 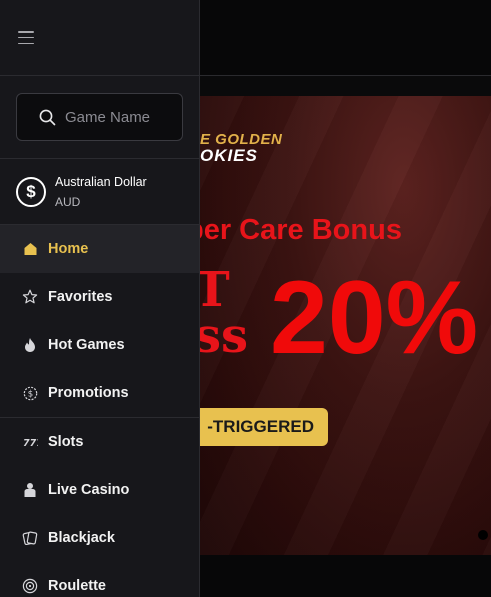 What do you see at coordinates (68, 249) in the screenshot?
I see `menu-item-label: Home` at bounding box center [68, 249].